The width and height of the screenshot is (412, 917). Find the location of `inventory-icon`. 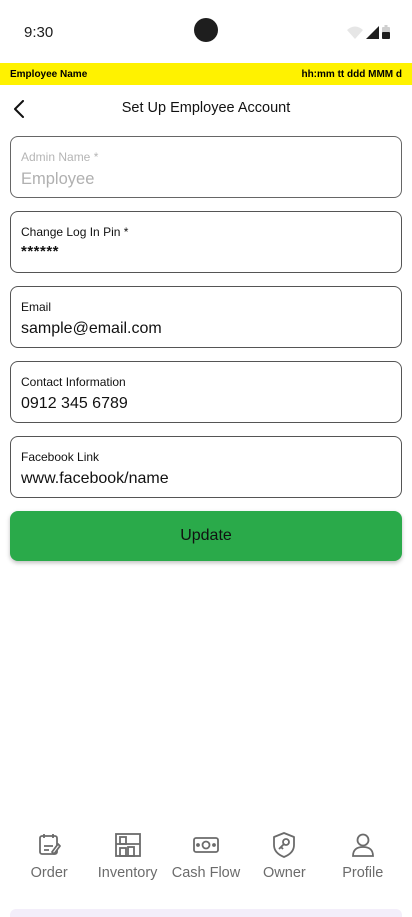

inventory-icon is located at coordinates (128, 845).